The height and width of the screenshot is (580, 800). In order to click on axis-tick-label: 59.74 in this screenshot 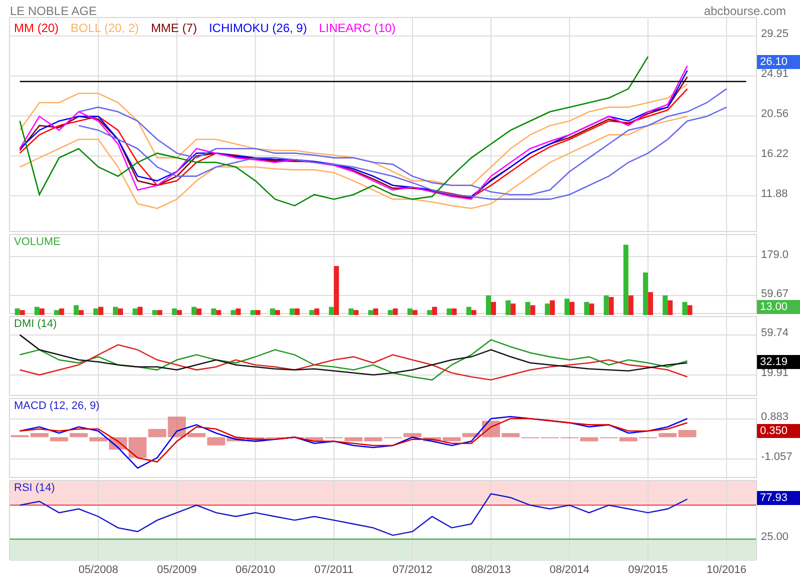, I will do `click(775, 334)`.